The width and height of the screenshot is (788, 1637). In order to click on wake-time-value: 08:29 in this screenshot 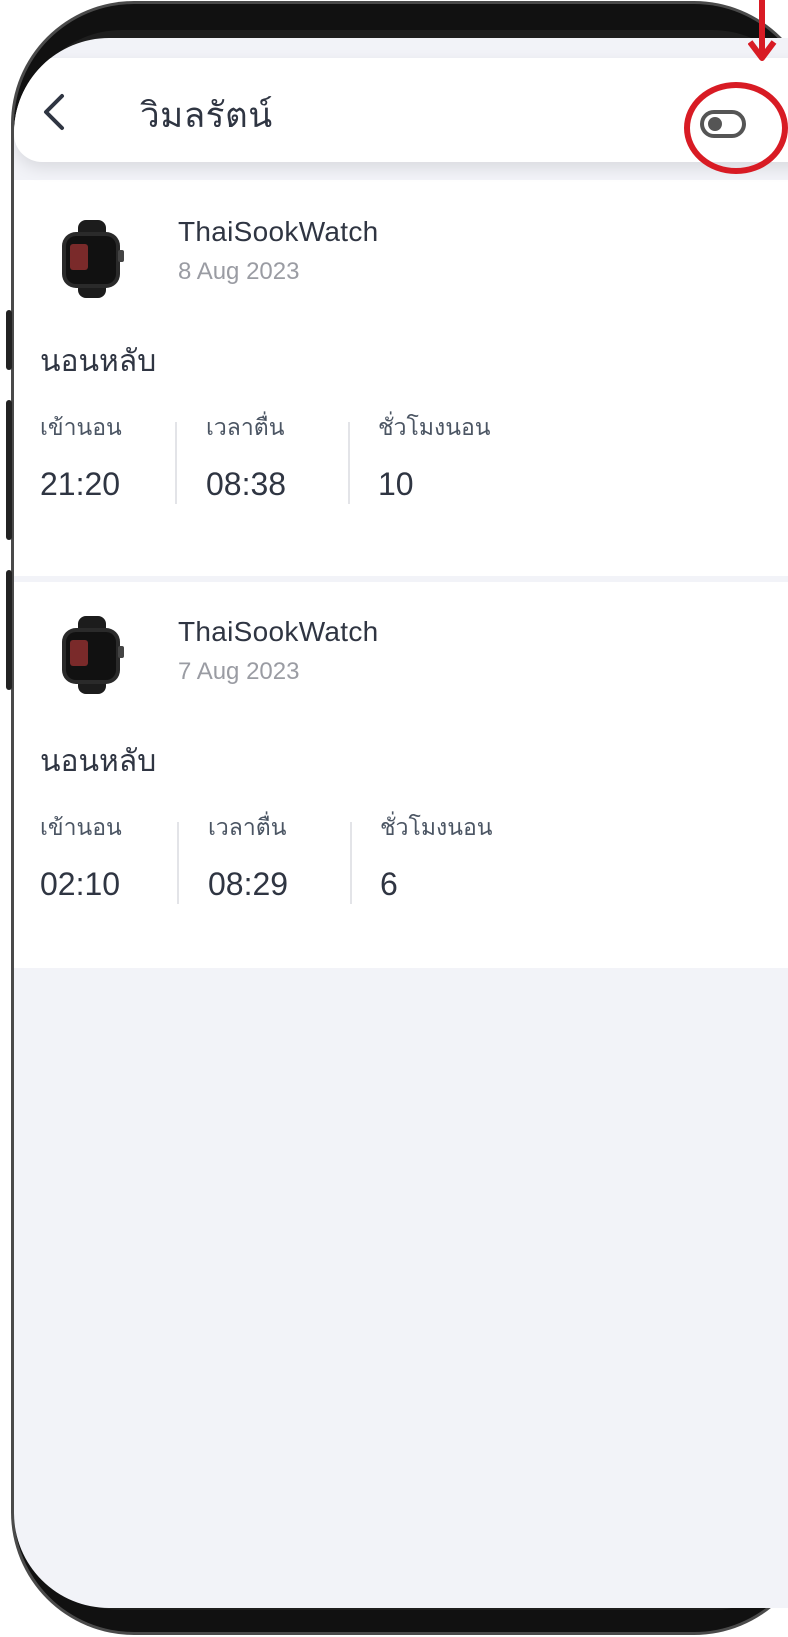, I will do `click(248, 884)`.